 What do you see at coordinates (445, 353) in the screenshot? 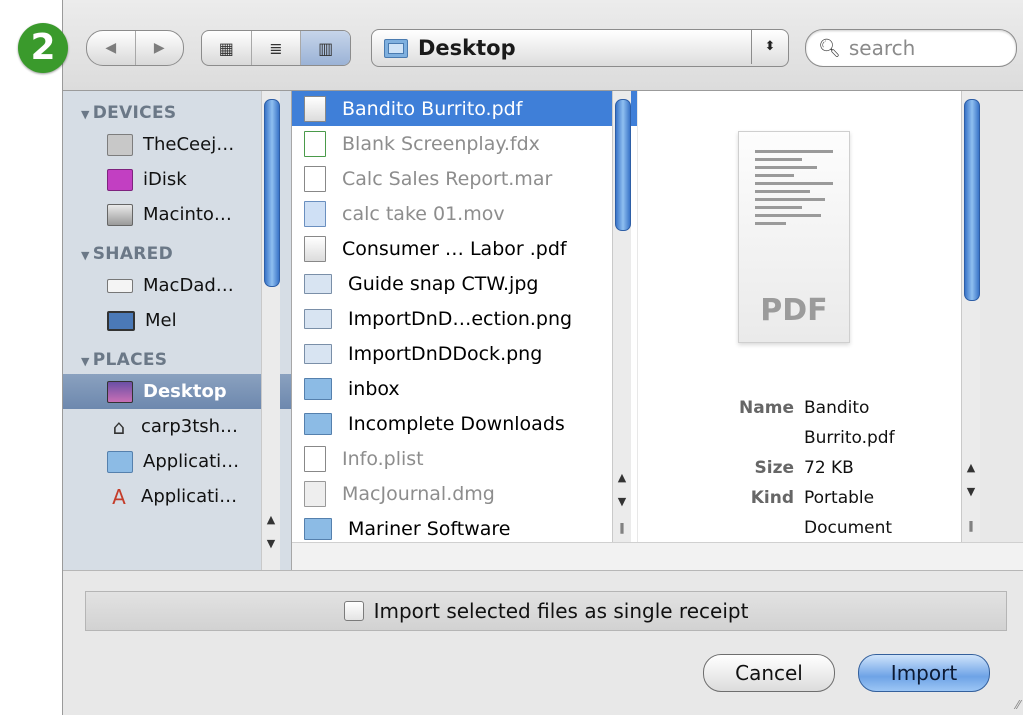
I see `file-name: ImportDnDDock.png` at bounding box center [445, 353].